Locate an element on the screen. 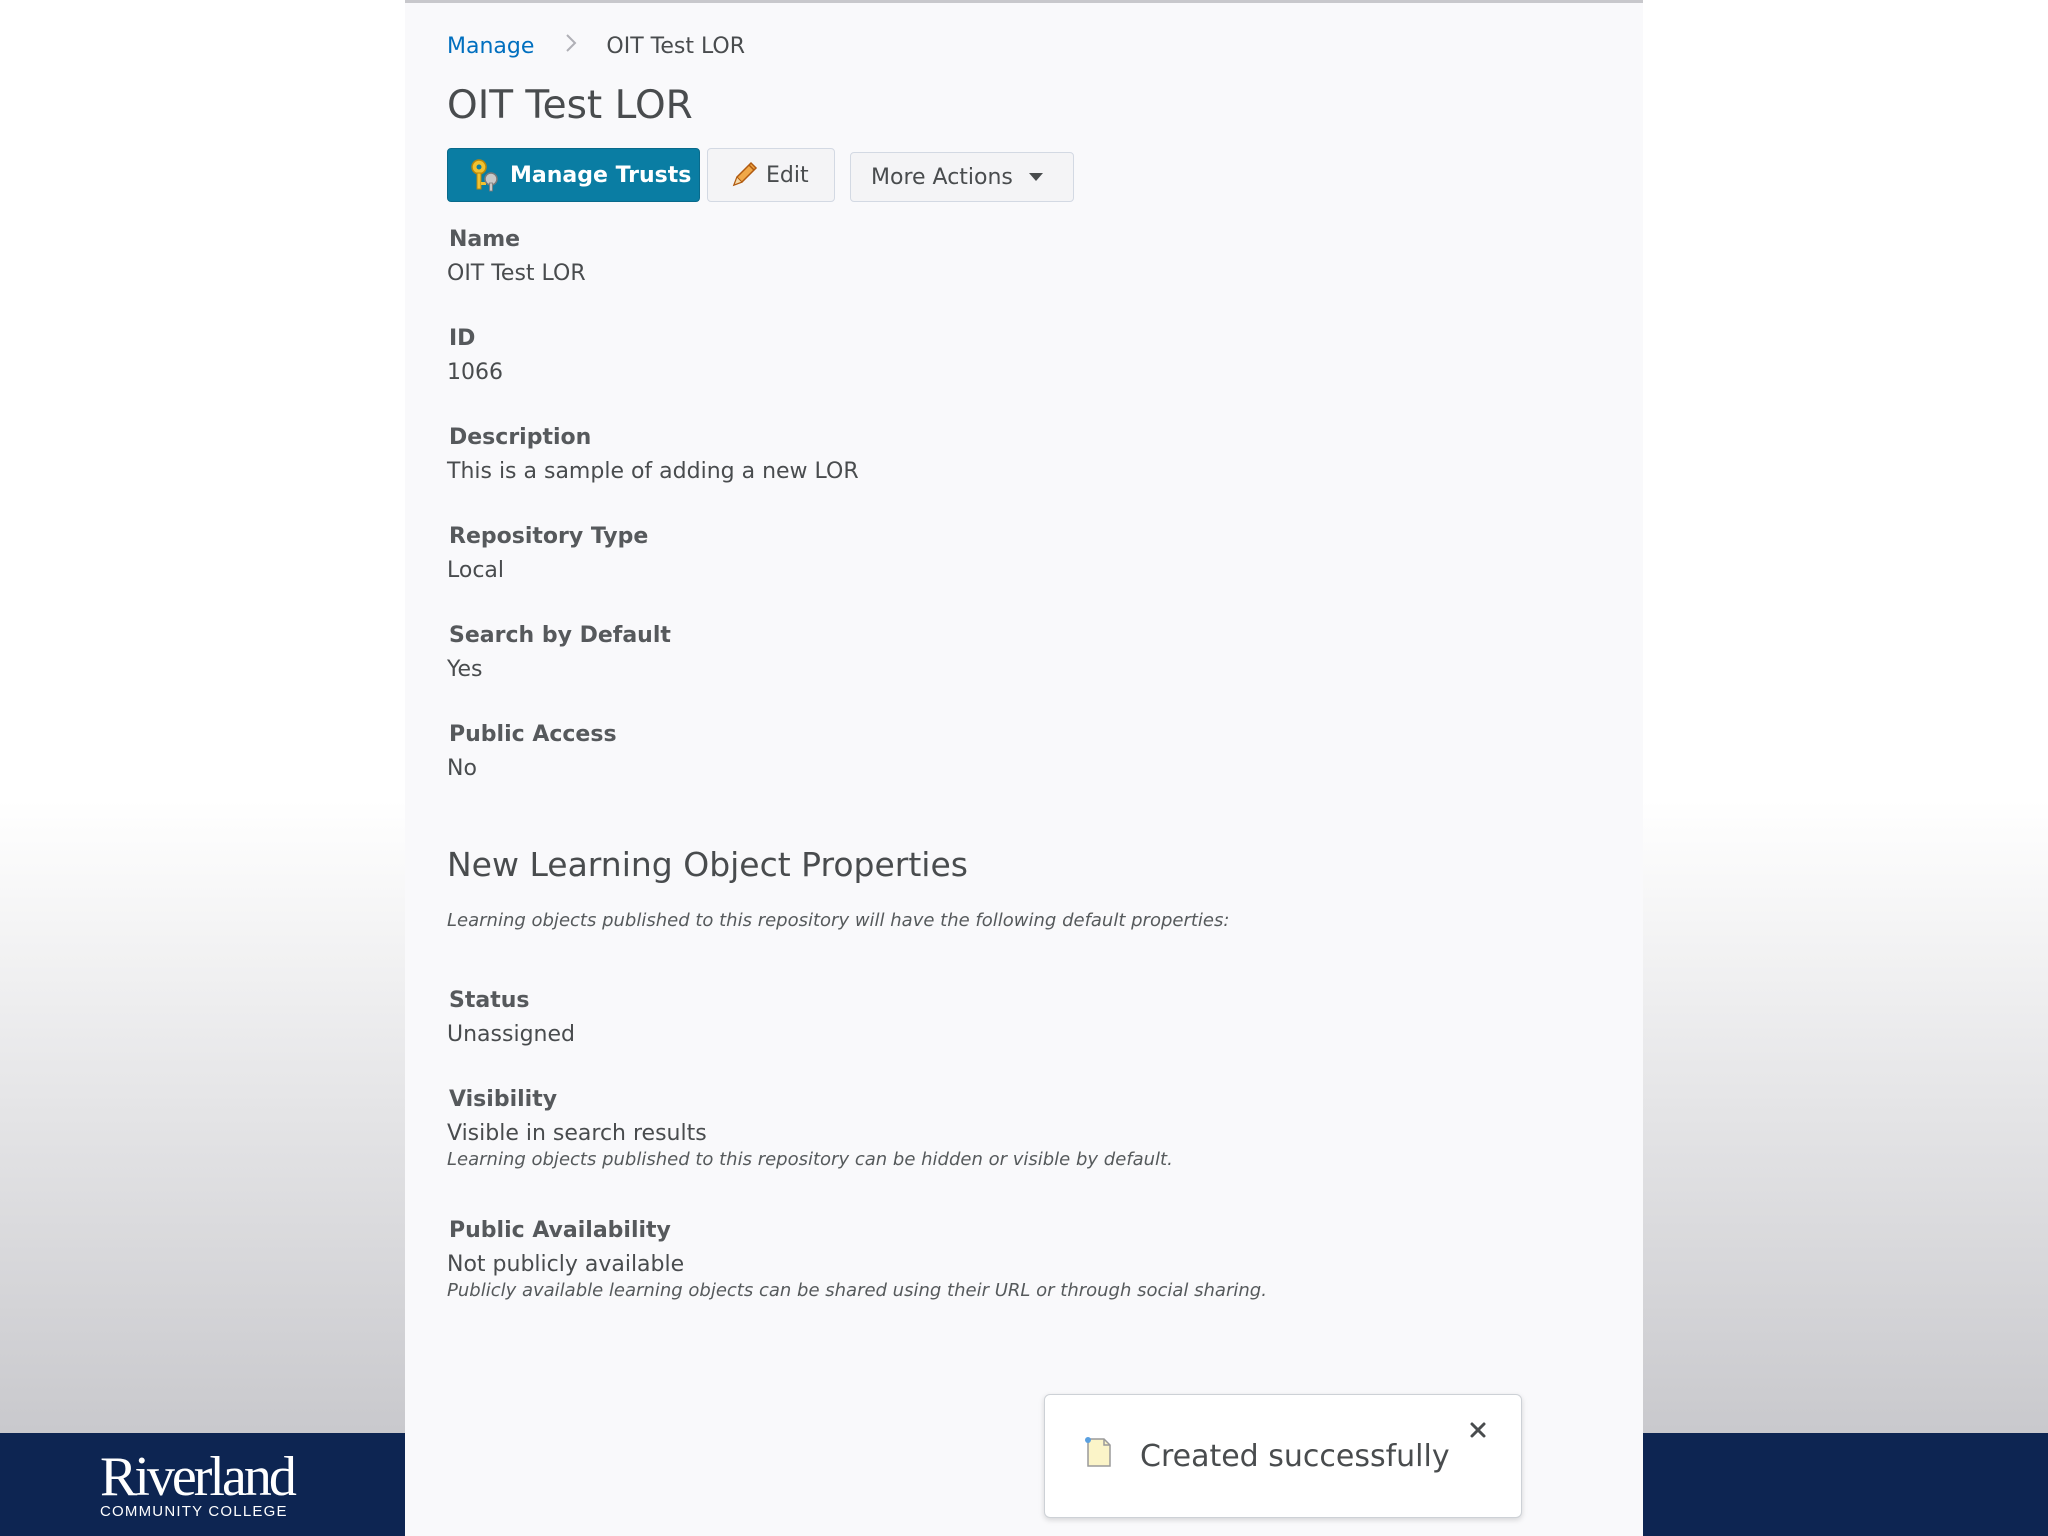  field-status: Status Unassigned is located at coordinates (1022, 1018).